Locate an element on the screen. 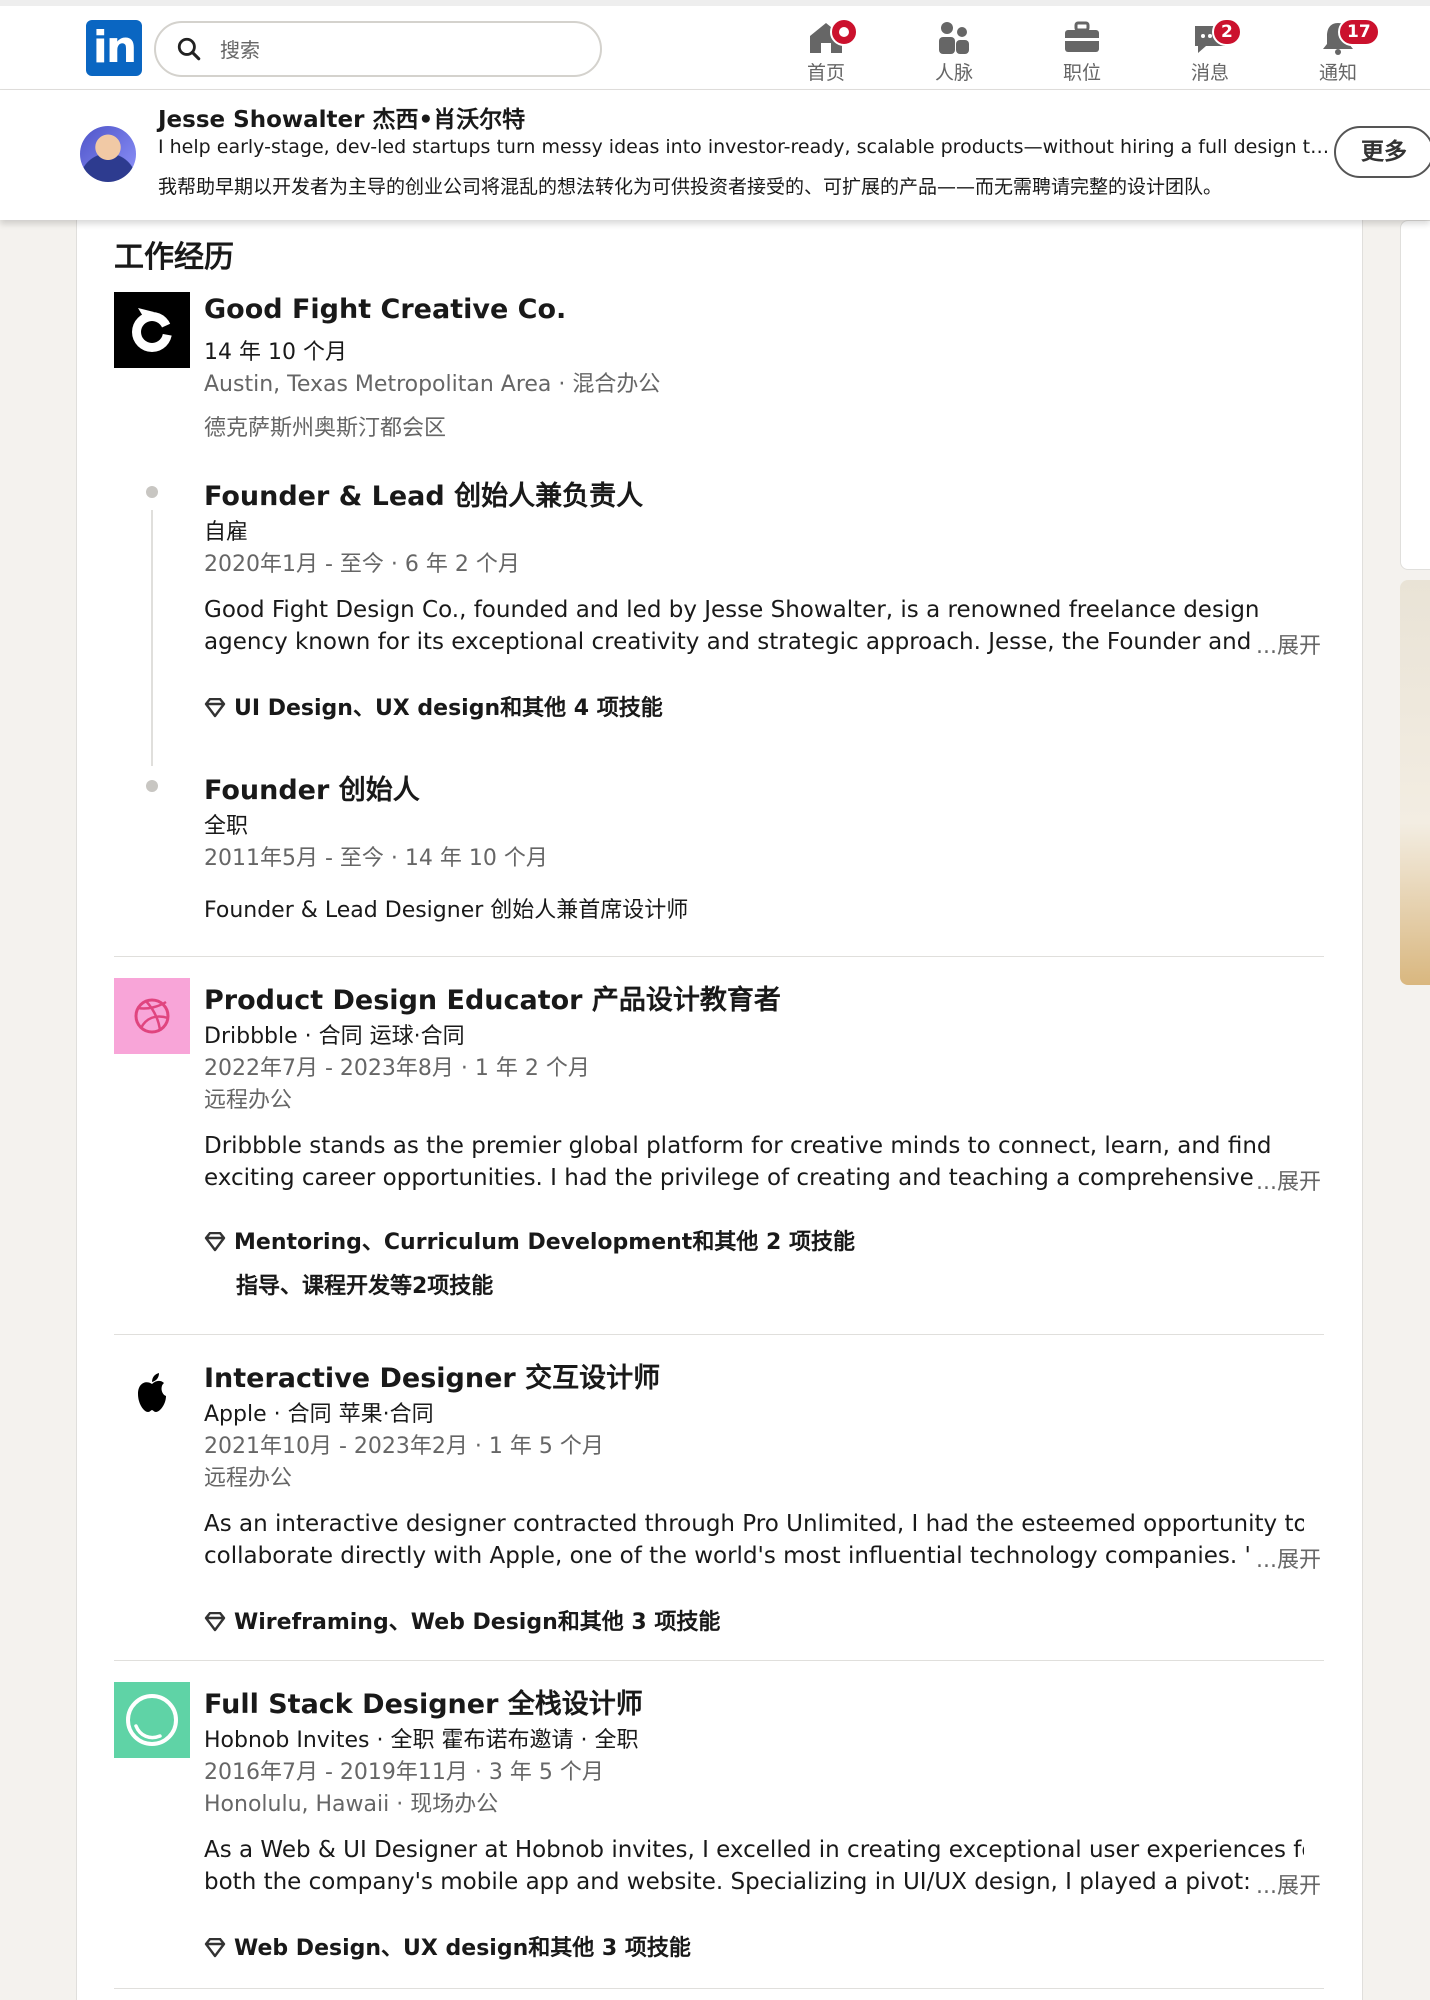 The height and width of the screenshot is (2000, 1430). company-duration: 14 年 10 个月 is located at coordinates (275, 352).